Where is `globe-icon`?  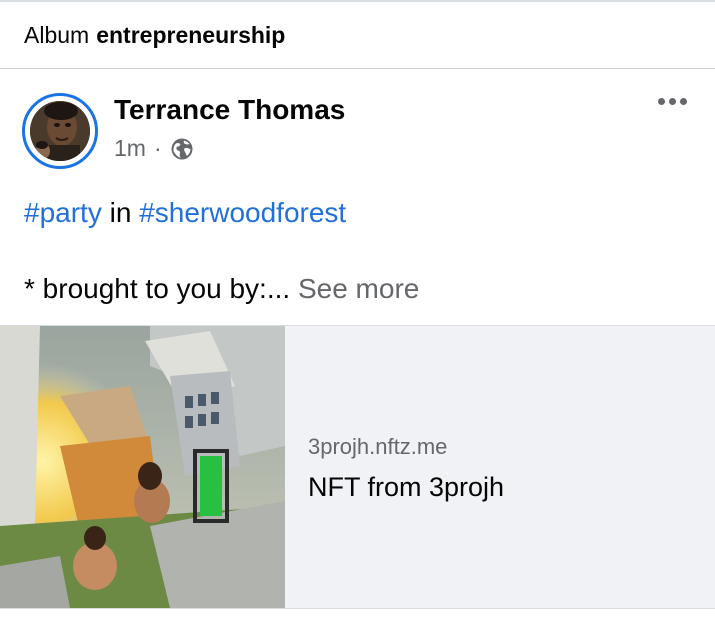
globe-icon is located at coordinates (182, 149).